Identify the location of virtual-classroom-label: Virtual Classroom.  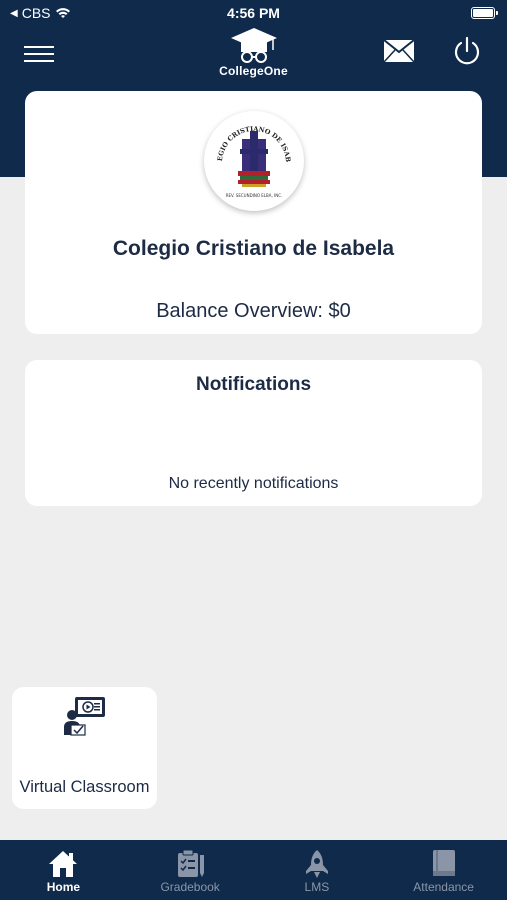
(84, 787).